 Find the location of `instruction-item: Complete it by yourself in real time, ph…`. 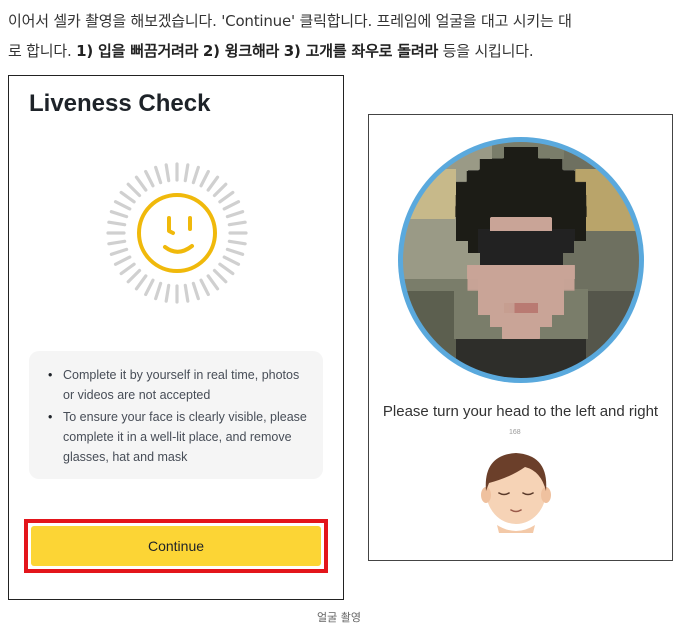

instruction-item: Complete it by yourself in real time, ph… is located at coordinates (177, 385).